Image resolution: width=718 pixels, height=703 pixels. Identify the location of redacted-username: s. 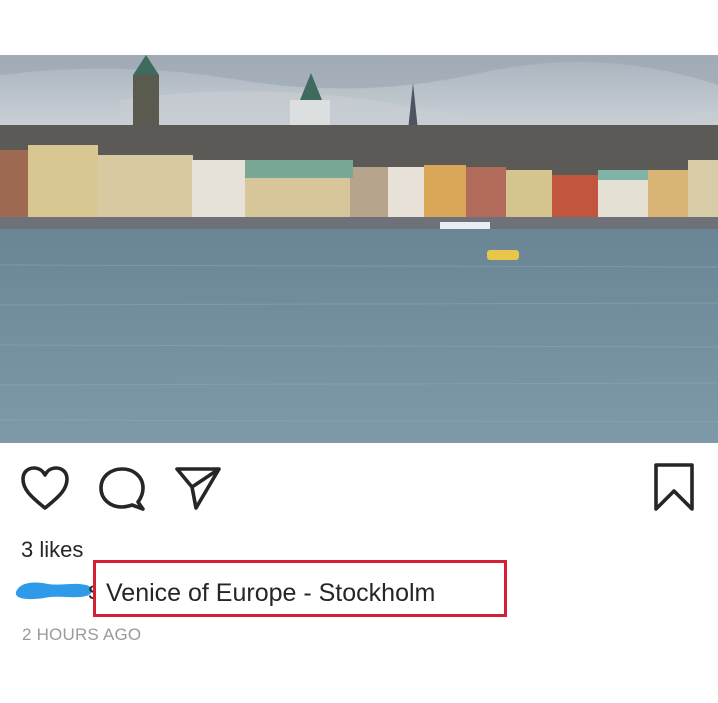
(54, 589).